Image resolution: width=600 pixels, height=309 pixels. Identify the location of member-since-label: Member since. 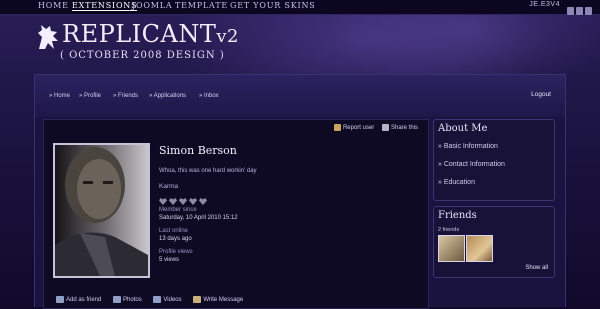
(178, 210).